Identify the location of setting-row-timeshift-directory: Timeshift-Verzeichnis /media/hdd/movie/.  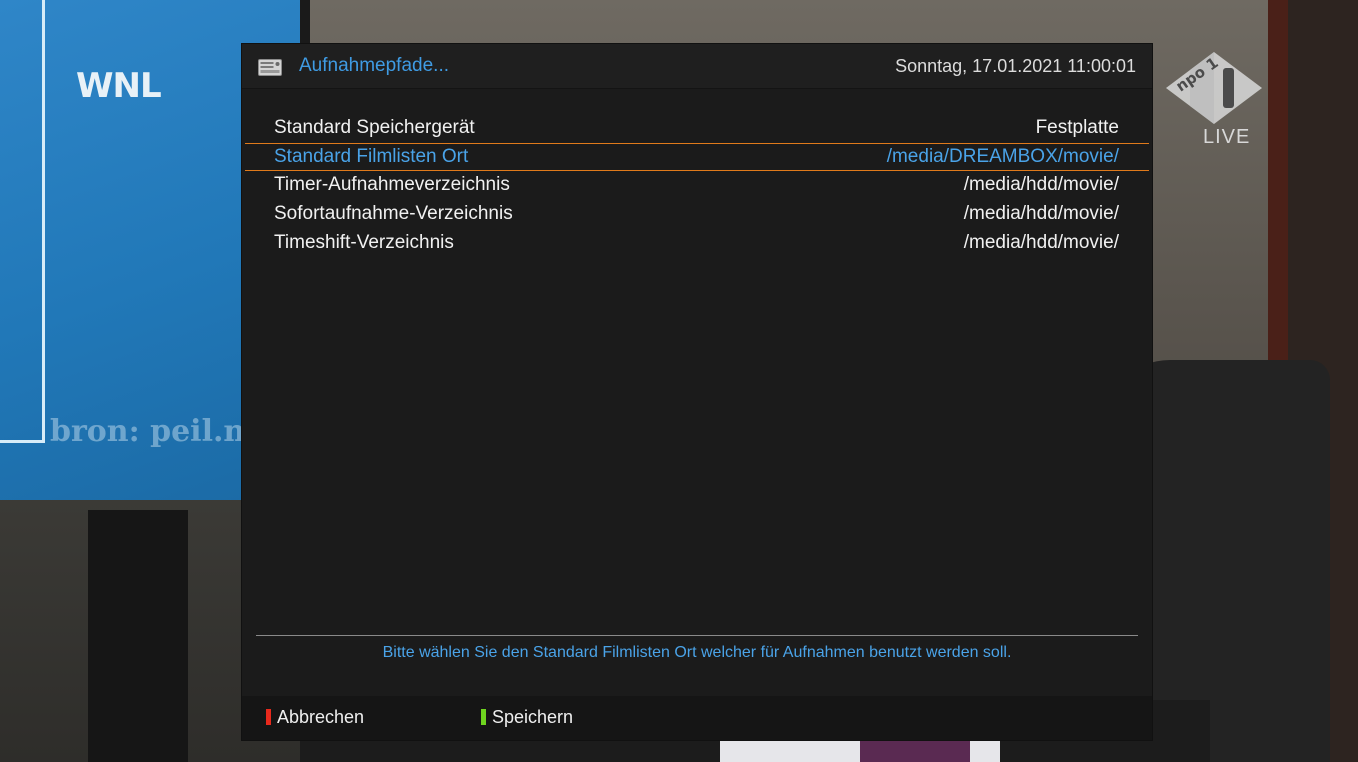
(697, 243).